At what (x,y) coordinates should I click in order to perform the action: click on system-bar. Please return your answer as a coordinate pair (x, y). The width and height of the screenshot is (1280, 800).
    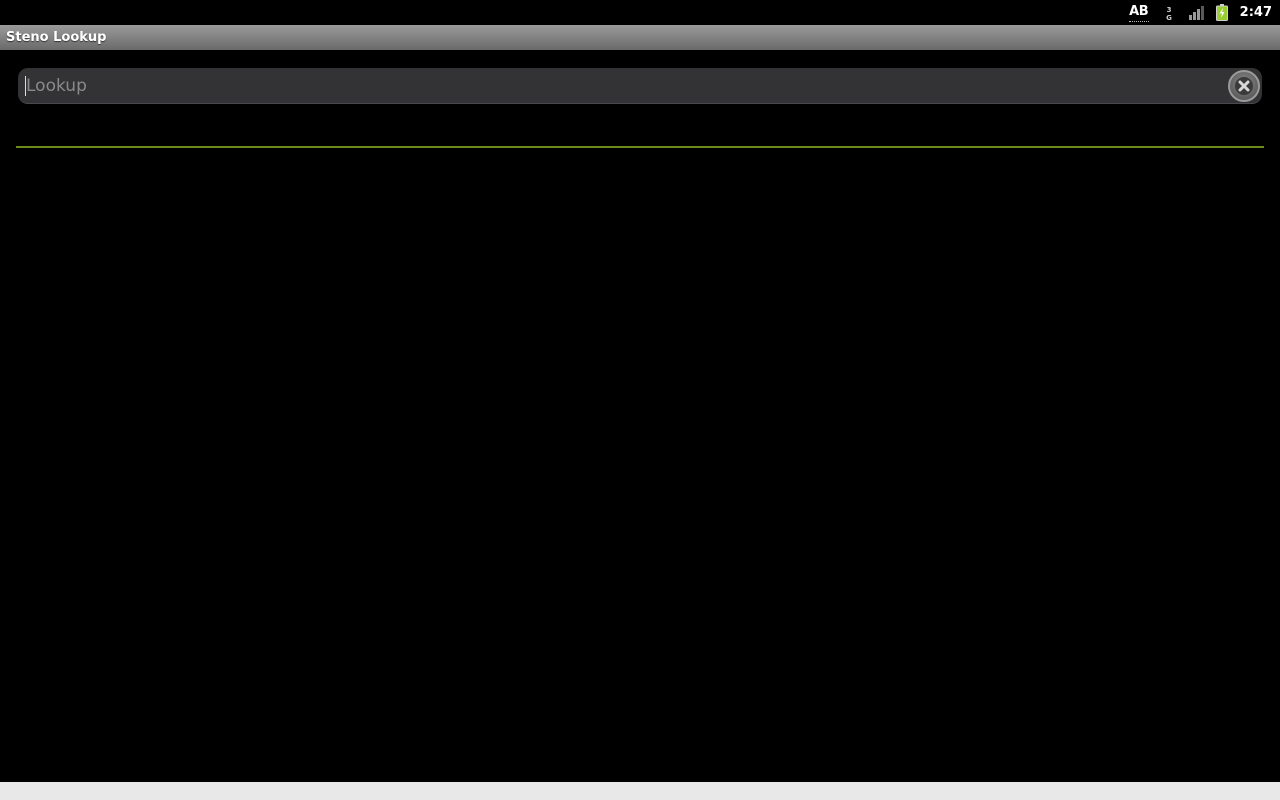
    Looking at the image, I should click on (640, 791).